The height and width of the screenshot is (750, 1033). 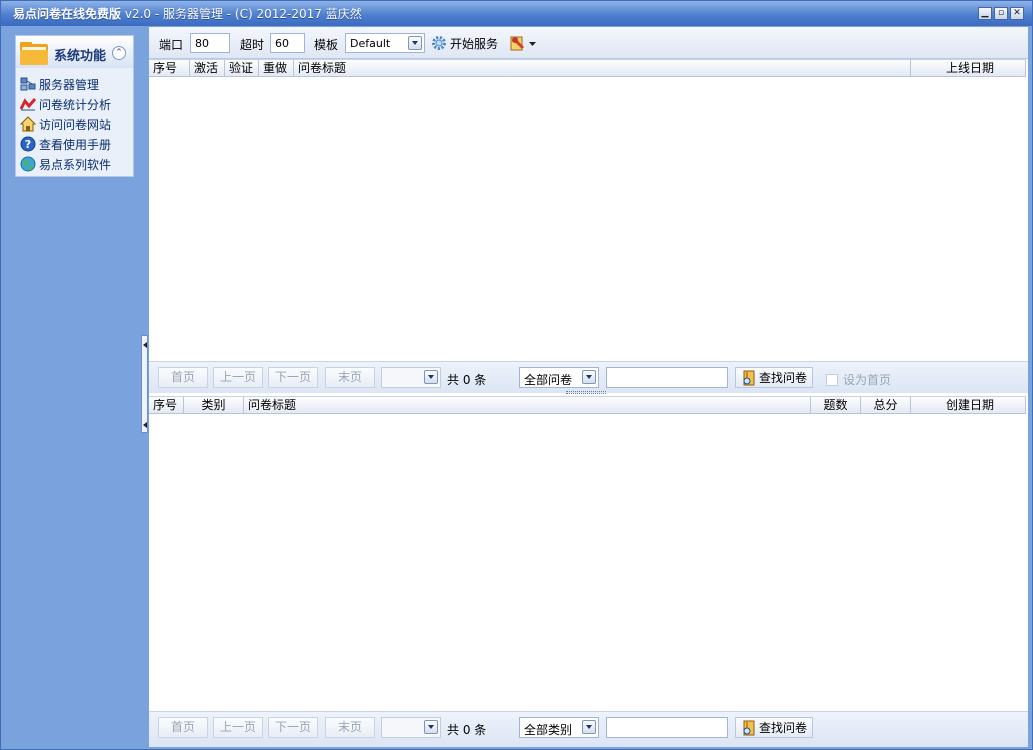 I want to click on sidebar-header: 系统功能 ⌃, so click(x=74, y=52).